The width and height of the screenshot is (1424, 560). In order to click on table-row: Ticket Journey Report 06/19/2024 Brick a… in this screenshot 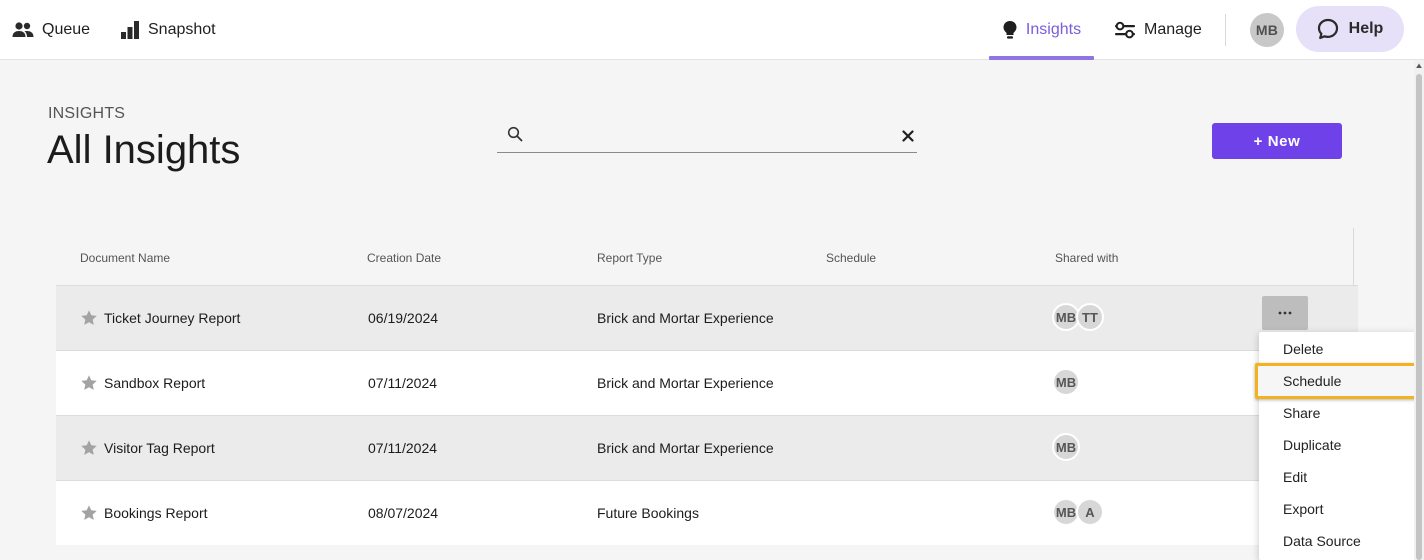, I will do `click(707, 317)`.